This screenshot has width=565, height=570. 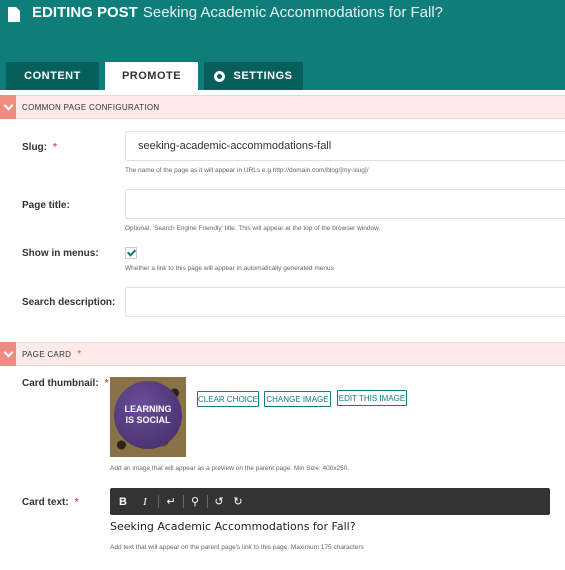 What do you see at coordinates (330, 501) in the screenshot?
I see `rich-text-toolbar: B I ↵ ⚲ ↺ ↻` at bounding box center [330, 501].